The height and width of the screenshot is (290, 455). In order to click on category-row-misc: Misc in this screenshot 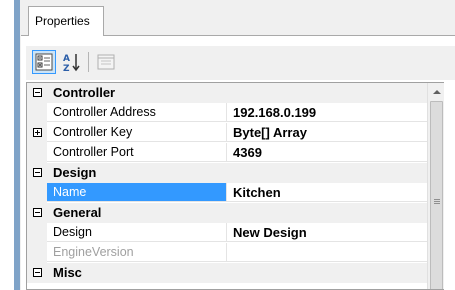, I will do `click(227, 273)`.